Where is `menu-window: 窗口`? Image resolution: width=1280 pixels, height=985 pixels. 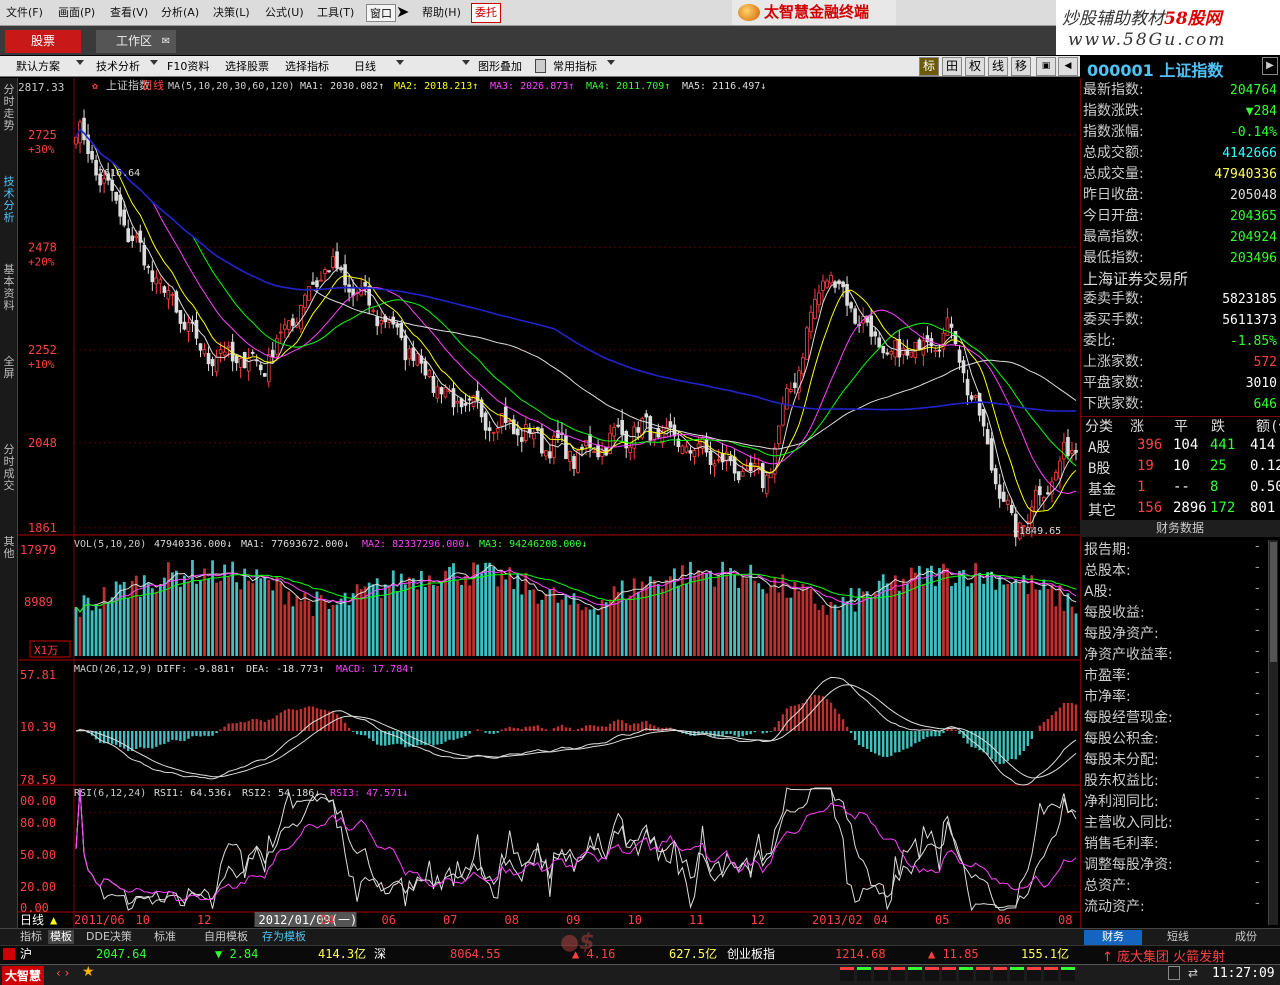 menu-window: 窗口 is located at coordinates (381, 13).